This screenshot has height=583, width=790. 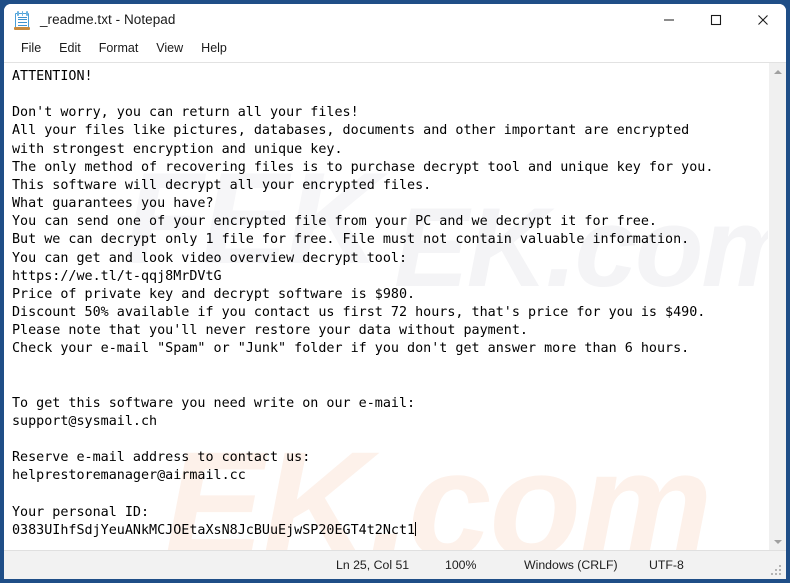 I want to click on menu-item-file: File, so click(x=31, y=49).